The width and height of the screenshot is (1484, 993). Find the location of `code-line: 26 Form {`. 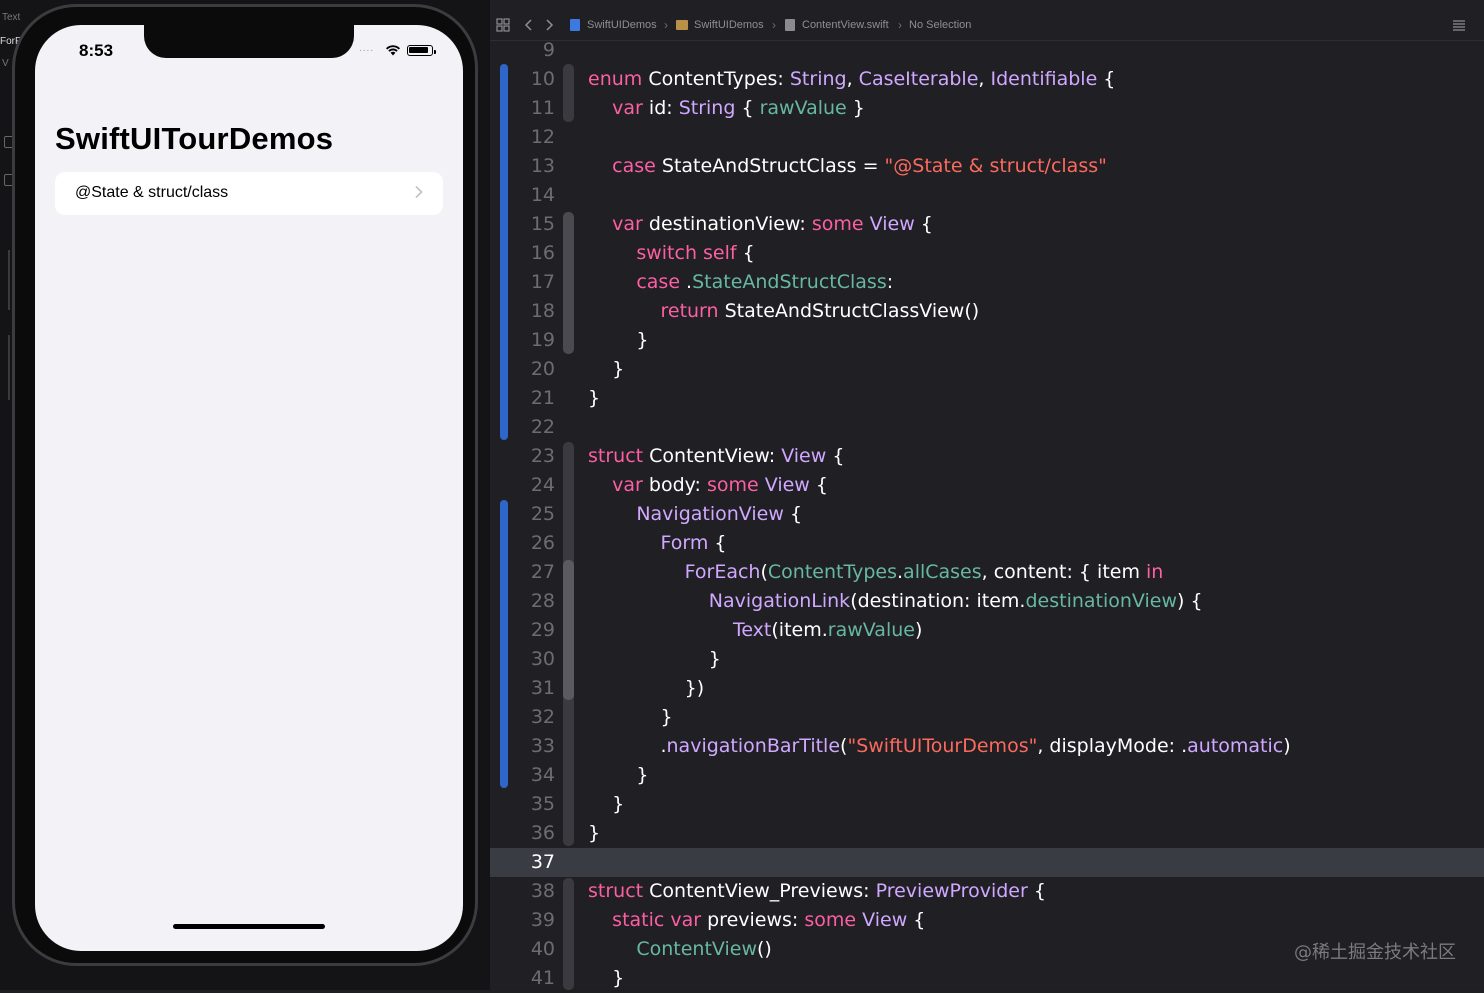

code-line: 26 Form { is located at coordinates (987, 543).